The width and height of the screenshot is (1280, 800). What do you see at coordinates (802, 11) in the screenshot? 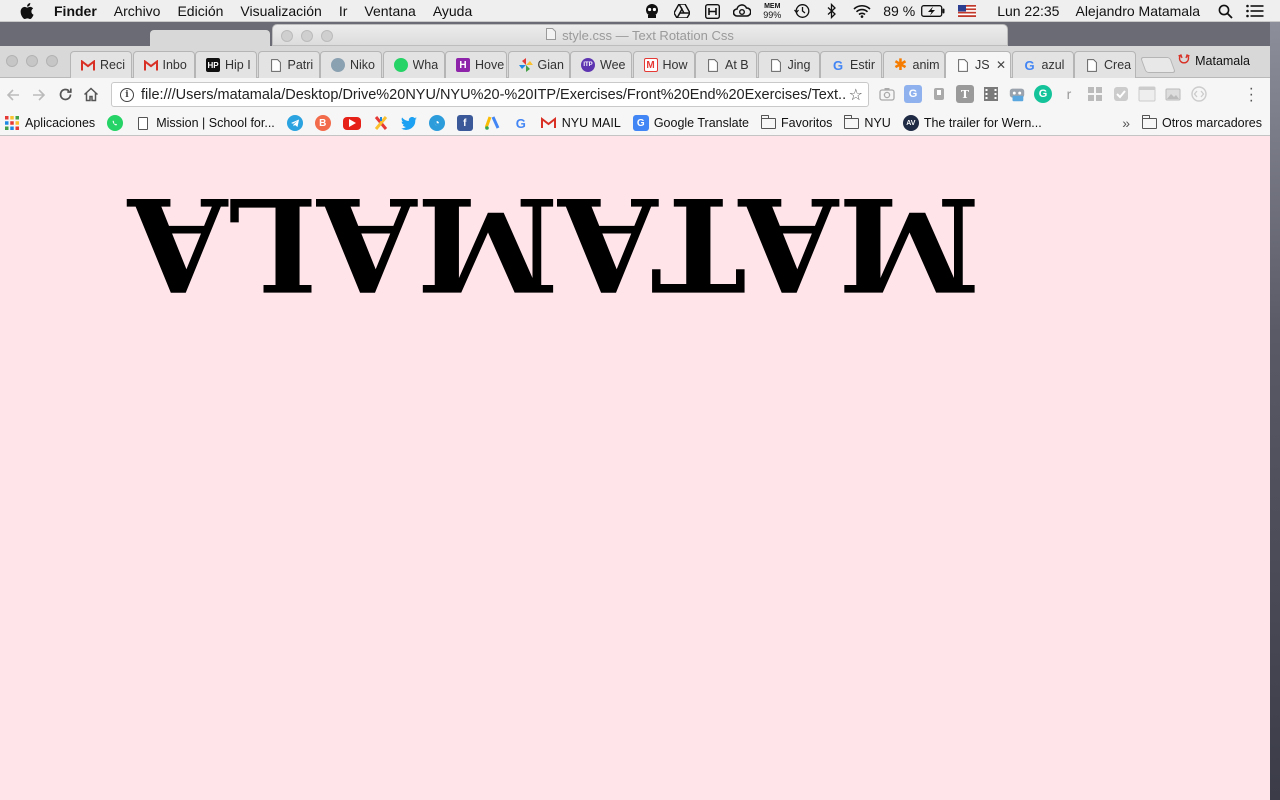
I see `time-machine-icon` at bounding box center [802, 11].